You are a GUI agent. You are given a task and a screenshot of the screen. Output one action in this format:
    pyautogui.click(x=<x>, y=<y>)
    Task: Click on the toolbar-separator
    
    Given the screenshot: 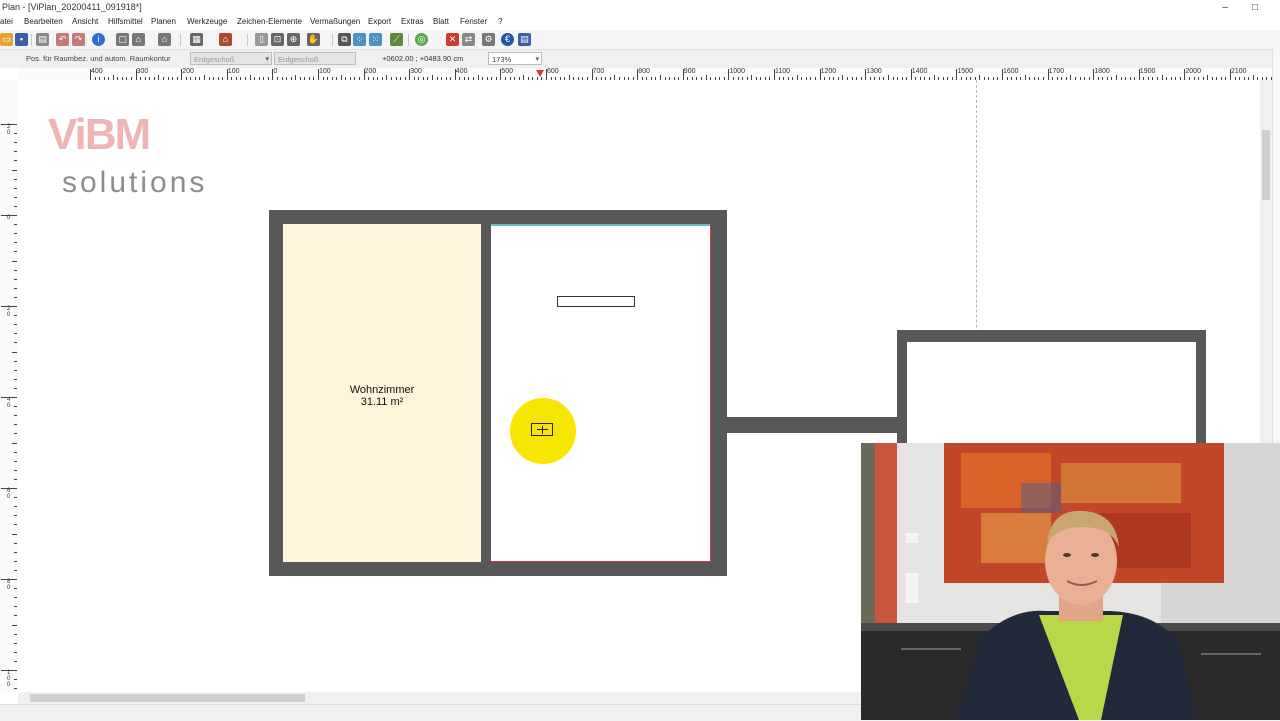 What is the action you would take?
    pyautogui.click(x=247, y=40)
    